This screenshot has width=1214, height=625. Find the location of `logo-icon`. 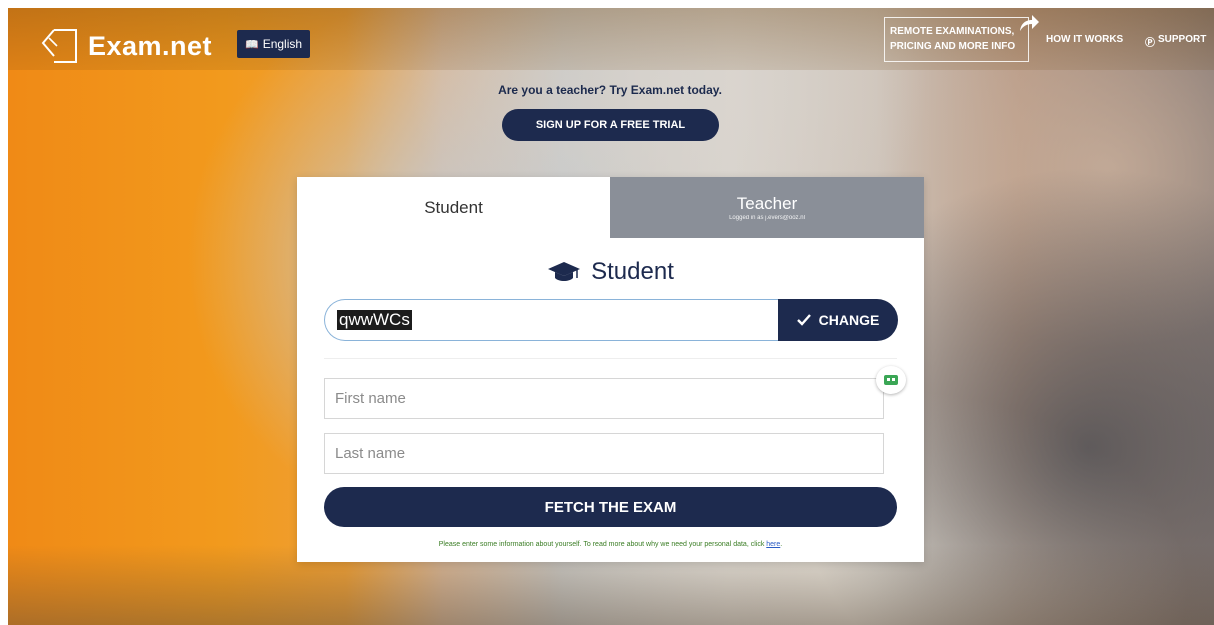

logo-icon is located at coordinates (59, 46).